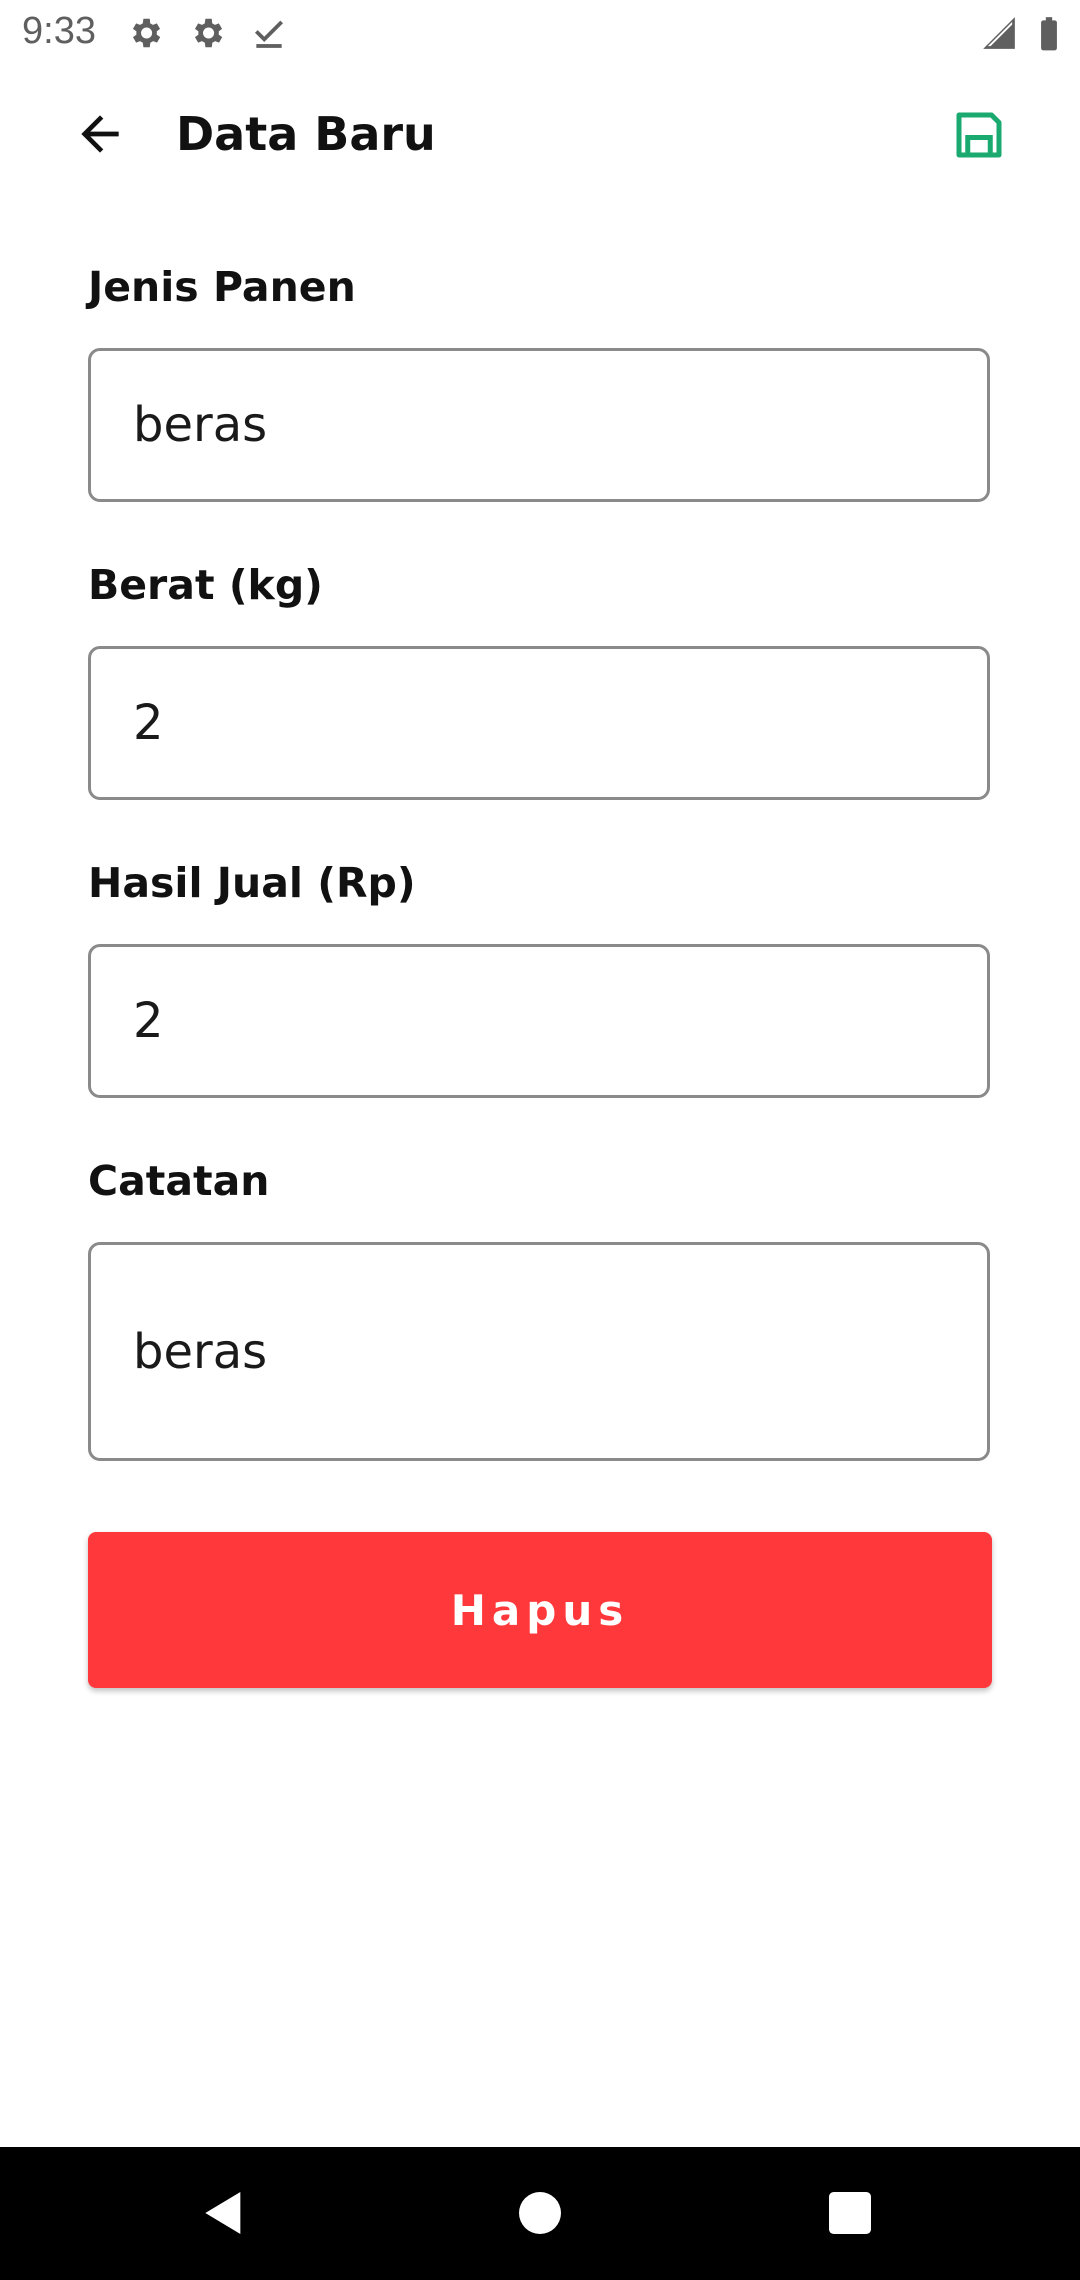 The image size is (1080, 2280). I want to click on signal-icon, so click(999, 33).